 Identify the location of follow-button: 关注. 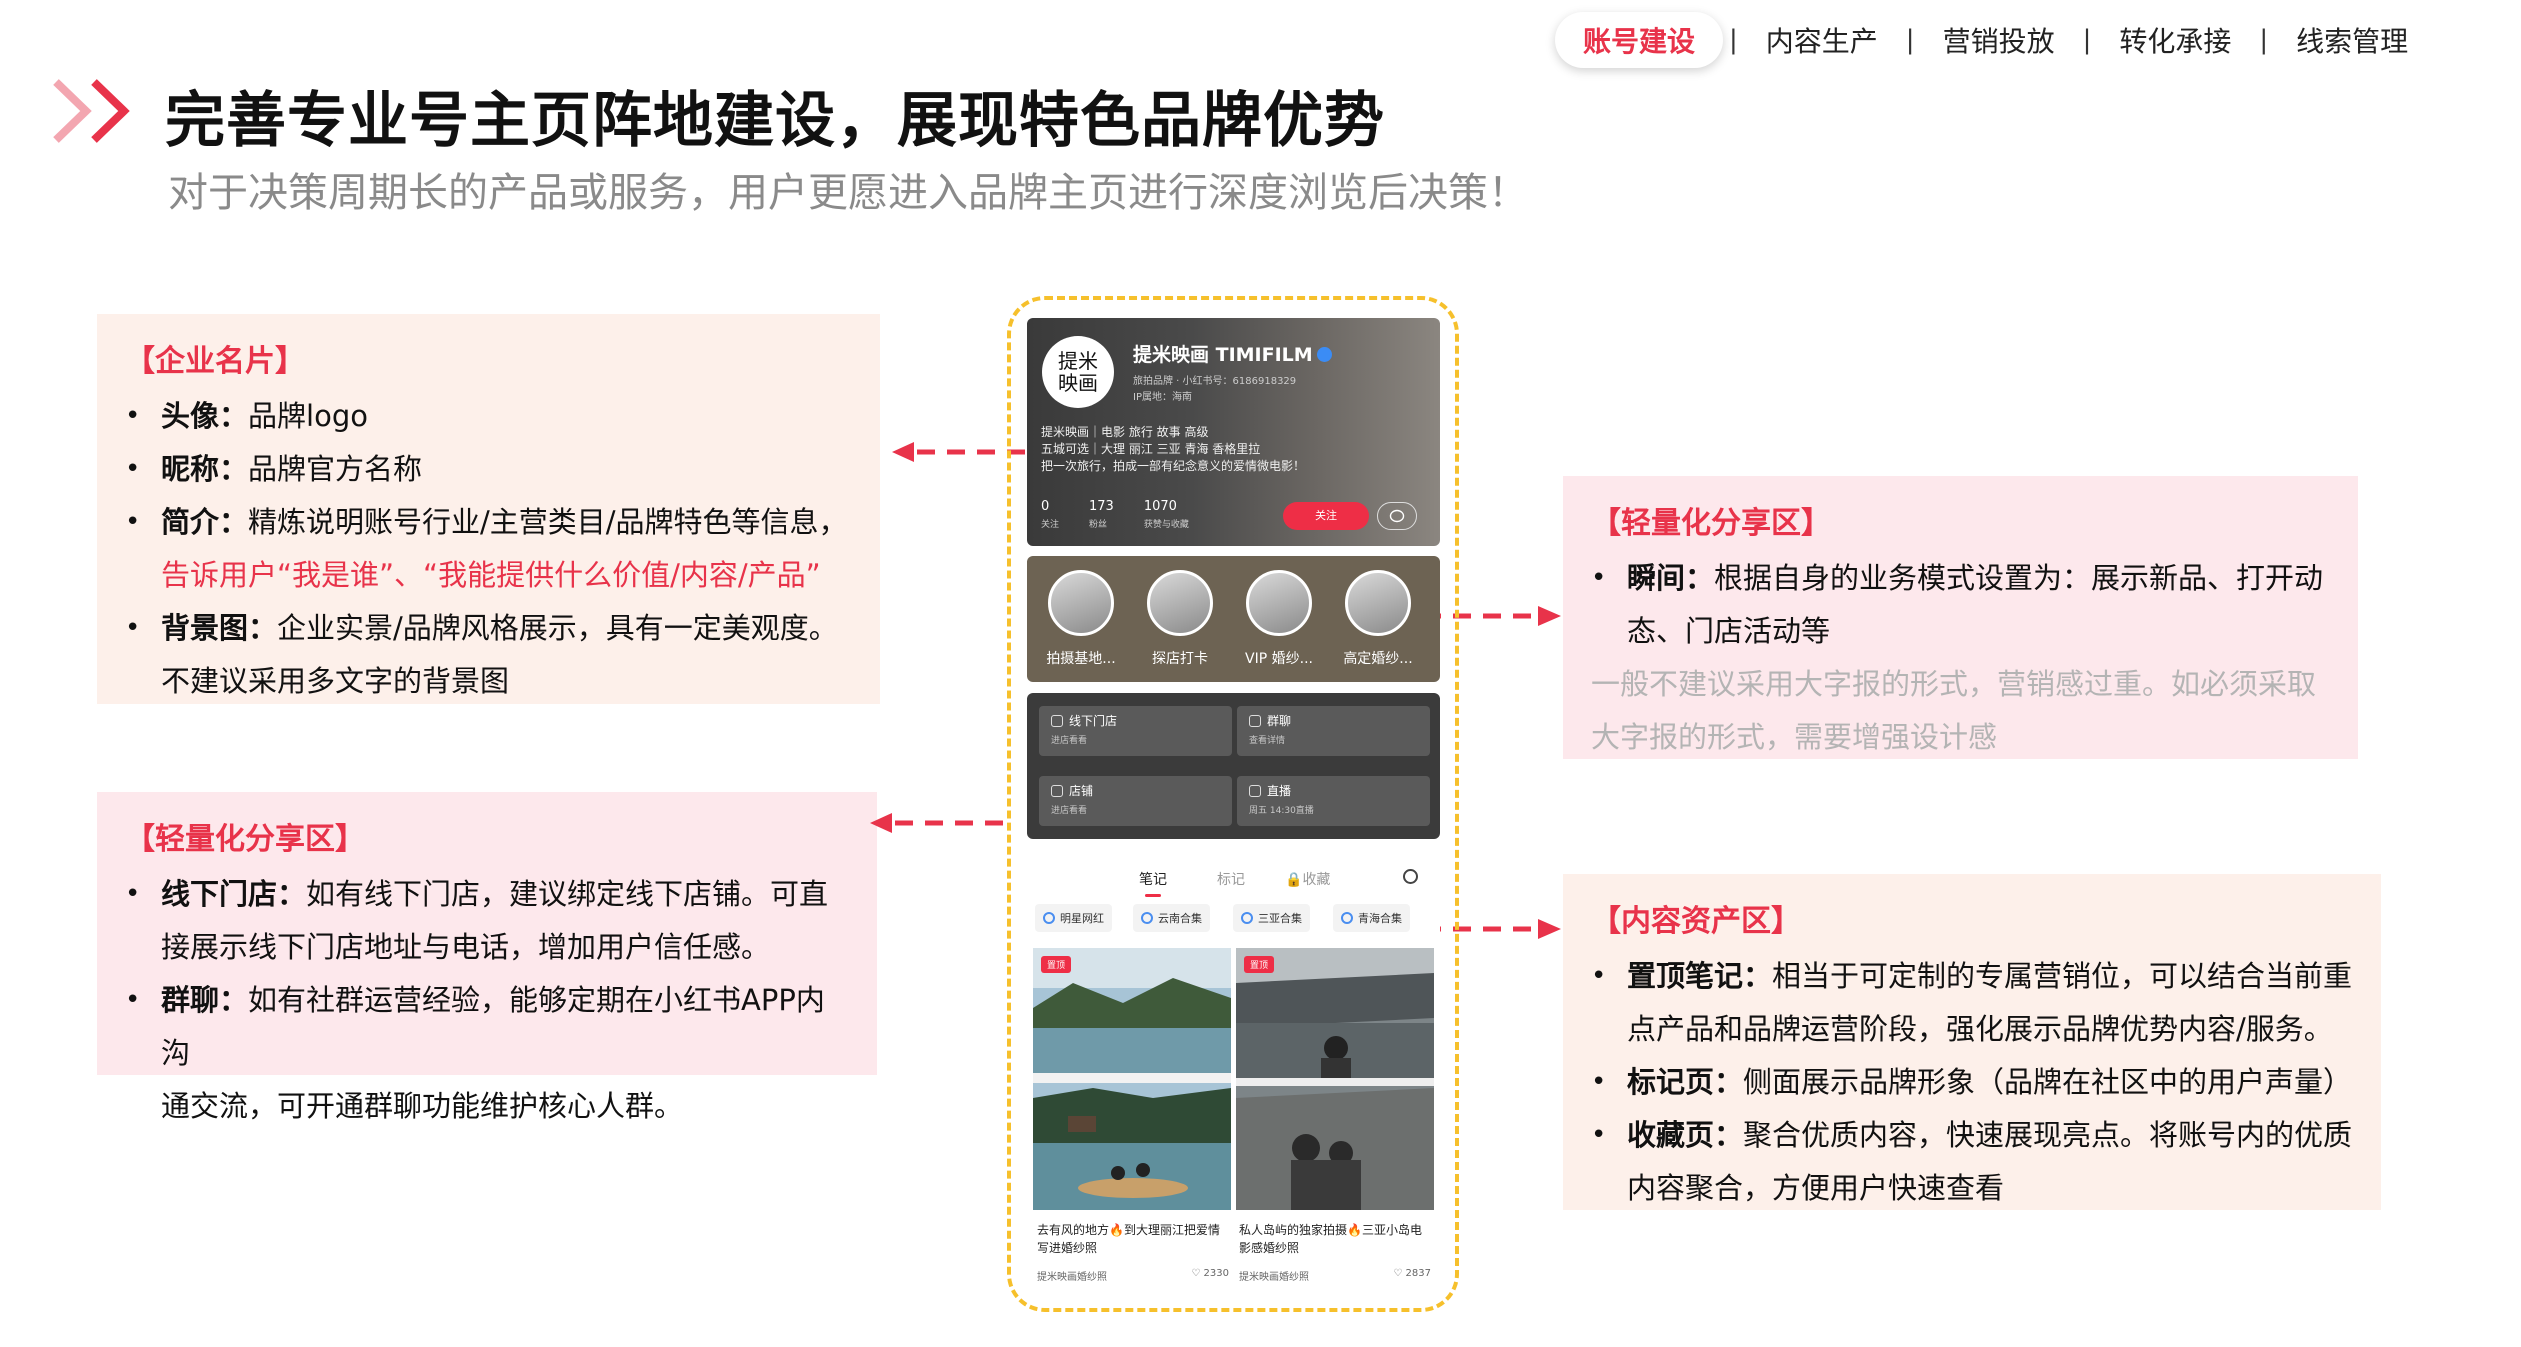
(1326, 516).